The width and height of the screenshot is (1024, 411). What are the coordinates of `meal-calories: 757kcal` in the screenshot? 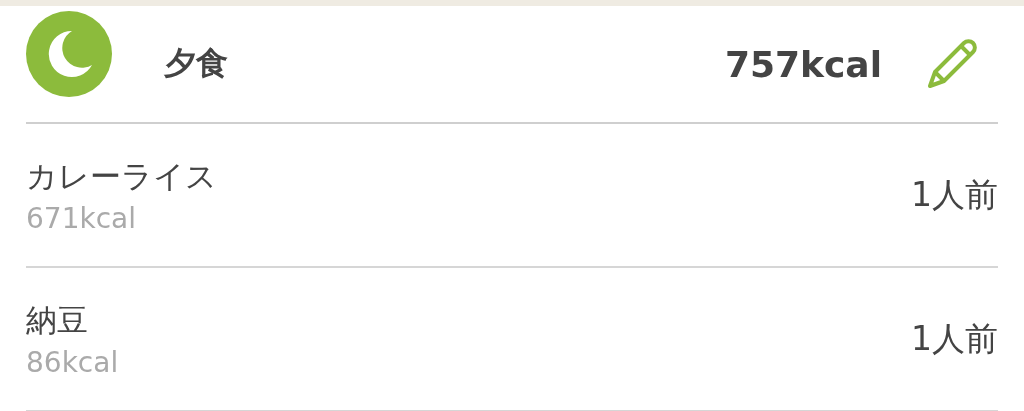 It's located at (803, 64).